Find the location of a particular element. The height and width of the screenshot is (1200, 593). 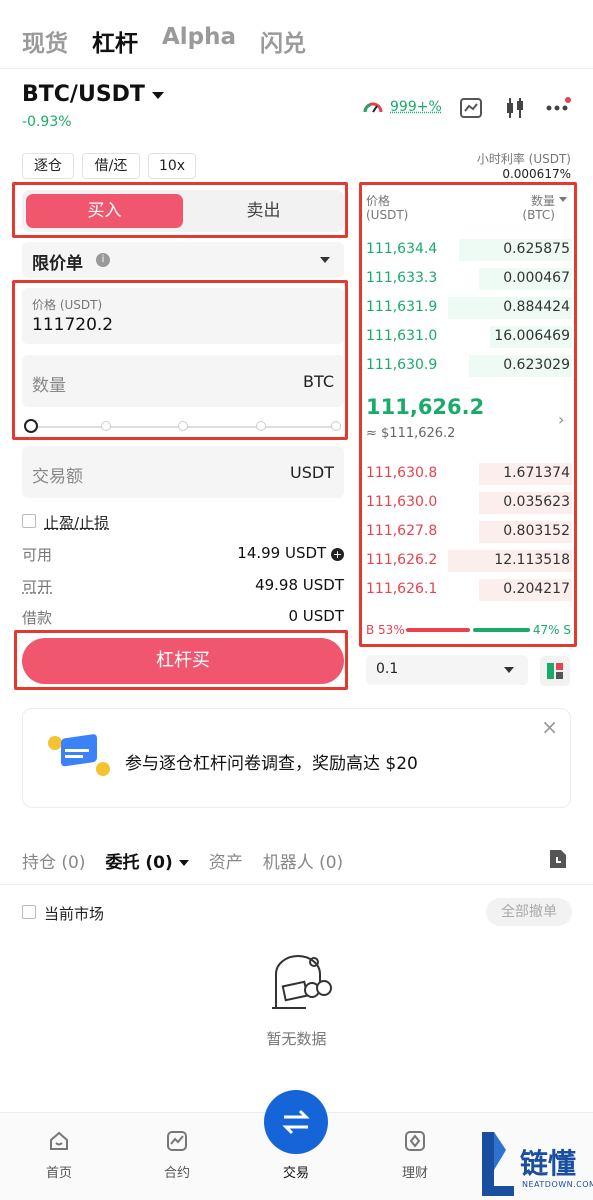

history-icon is located at coordinates (558, 859).